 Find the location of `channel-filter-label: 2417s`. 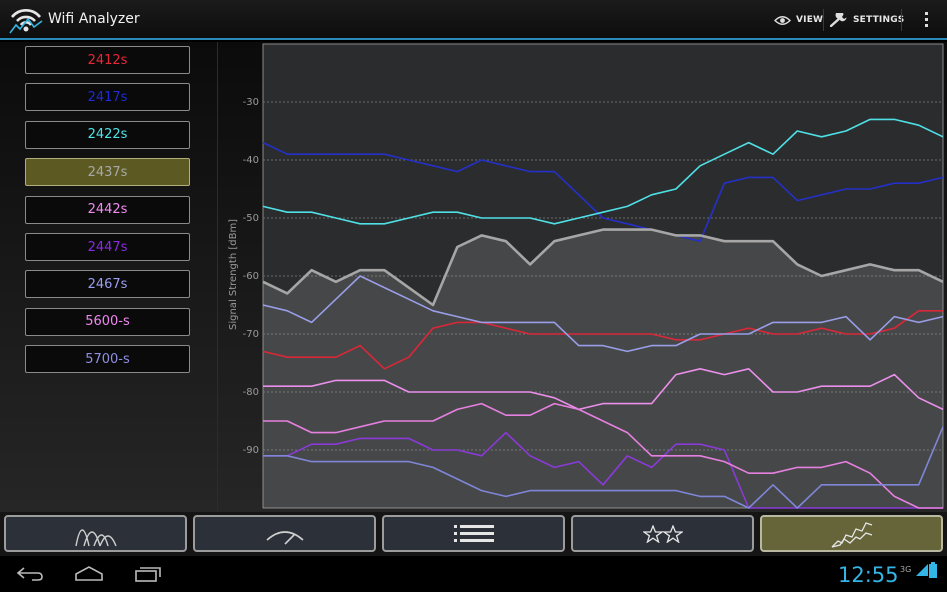

channel-filter-label: 2417s is located at coordinates (108, 97).